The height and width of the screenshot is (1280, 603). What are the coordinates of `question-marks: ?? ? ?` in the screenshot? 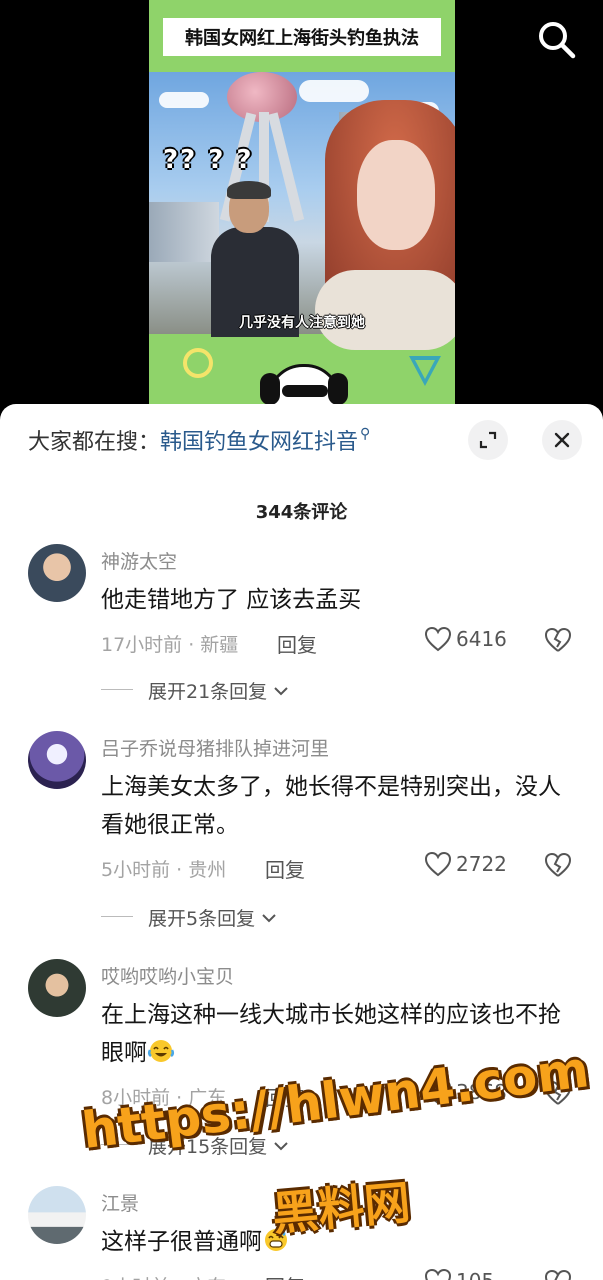 It's located at (208, 160).